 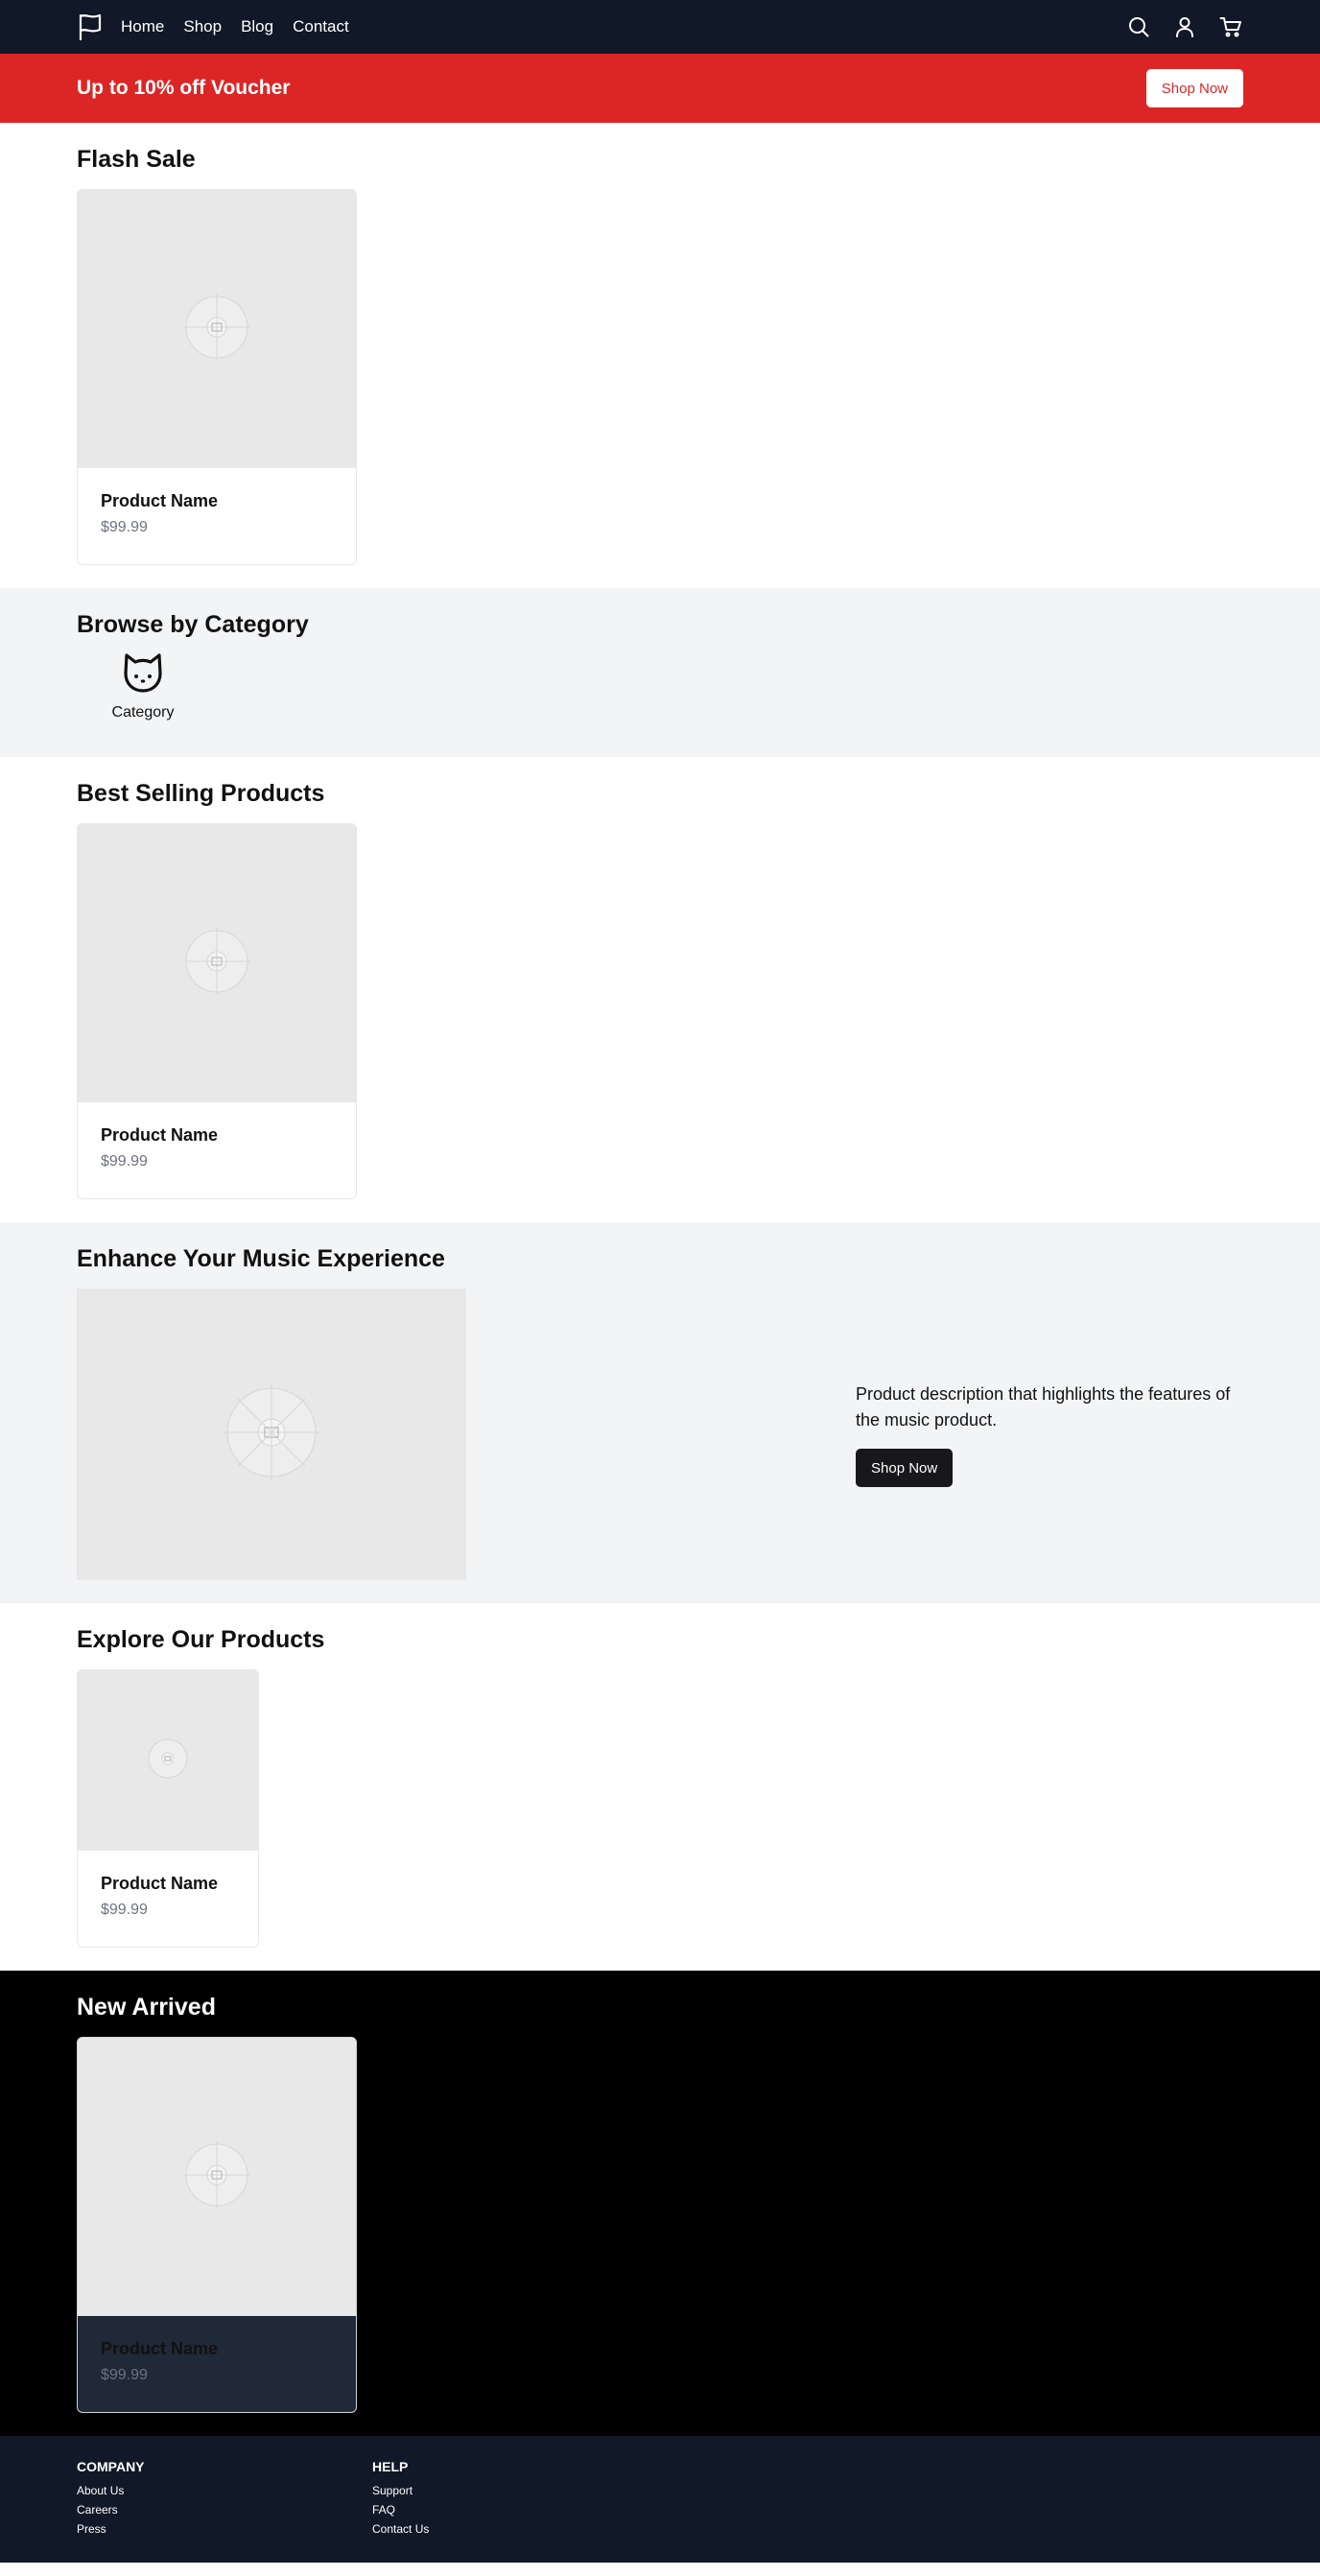 What do you see at coordinates (137, 160) in the screenshot?
I see `section-title: Flash Sale` at bounding box center [137, 160].